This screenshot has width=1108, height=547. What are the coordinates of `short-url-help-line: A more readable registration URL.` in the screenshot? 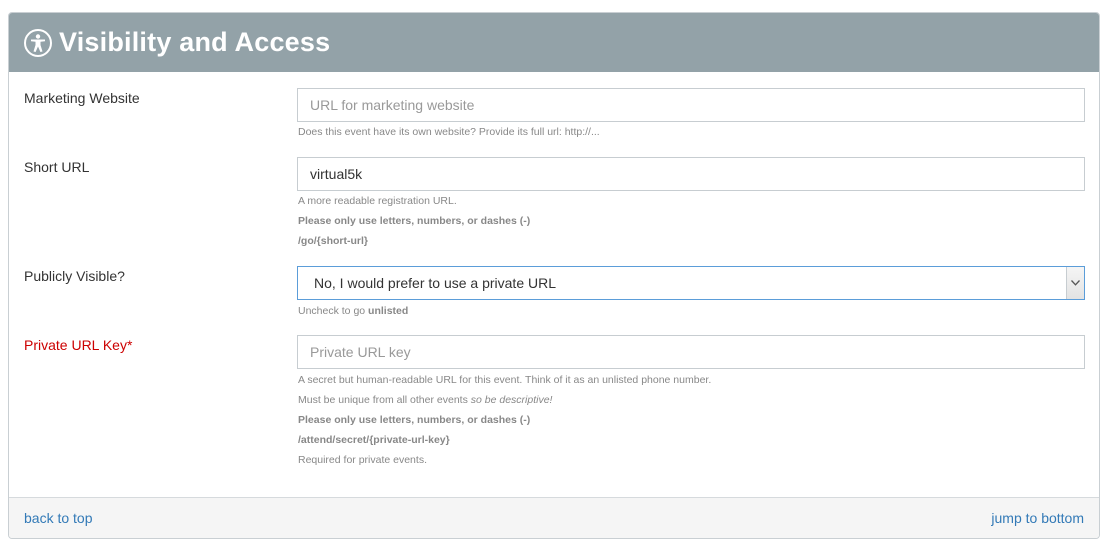 It's located at (377, 201).